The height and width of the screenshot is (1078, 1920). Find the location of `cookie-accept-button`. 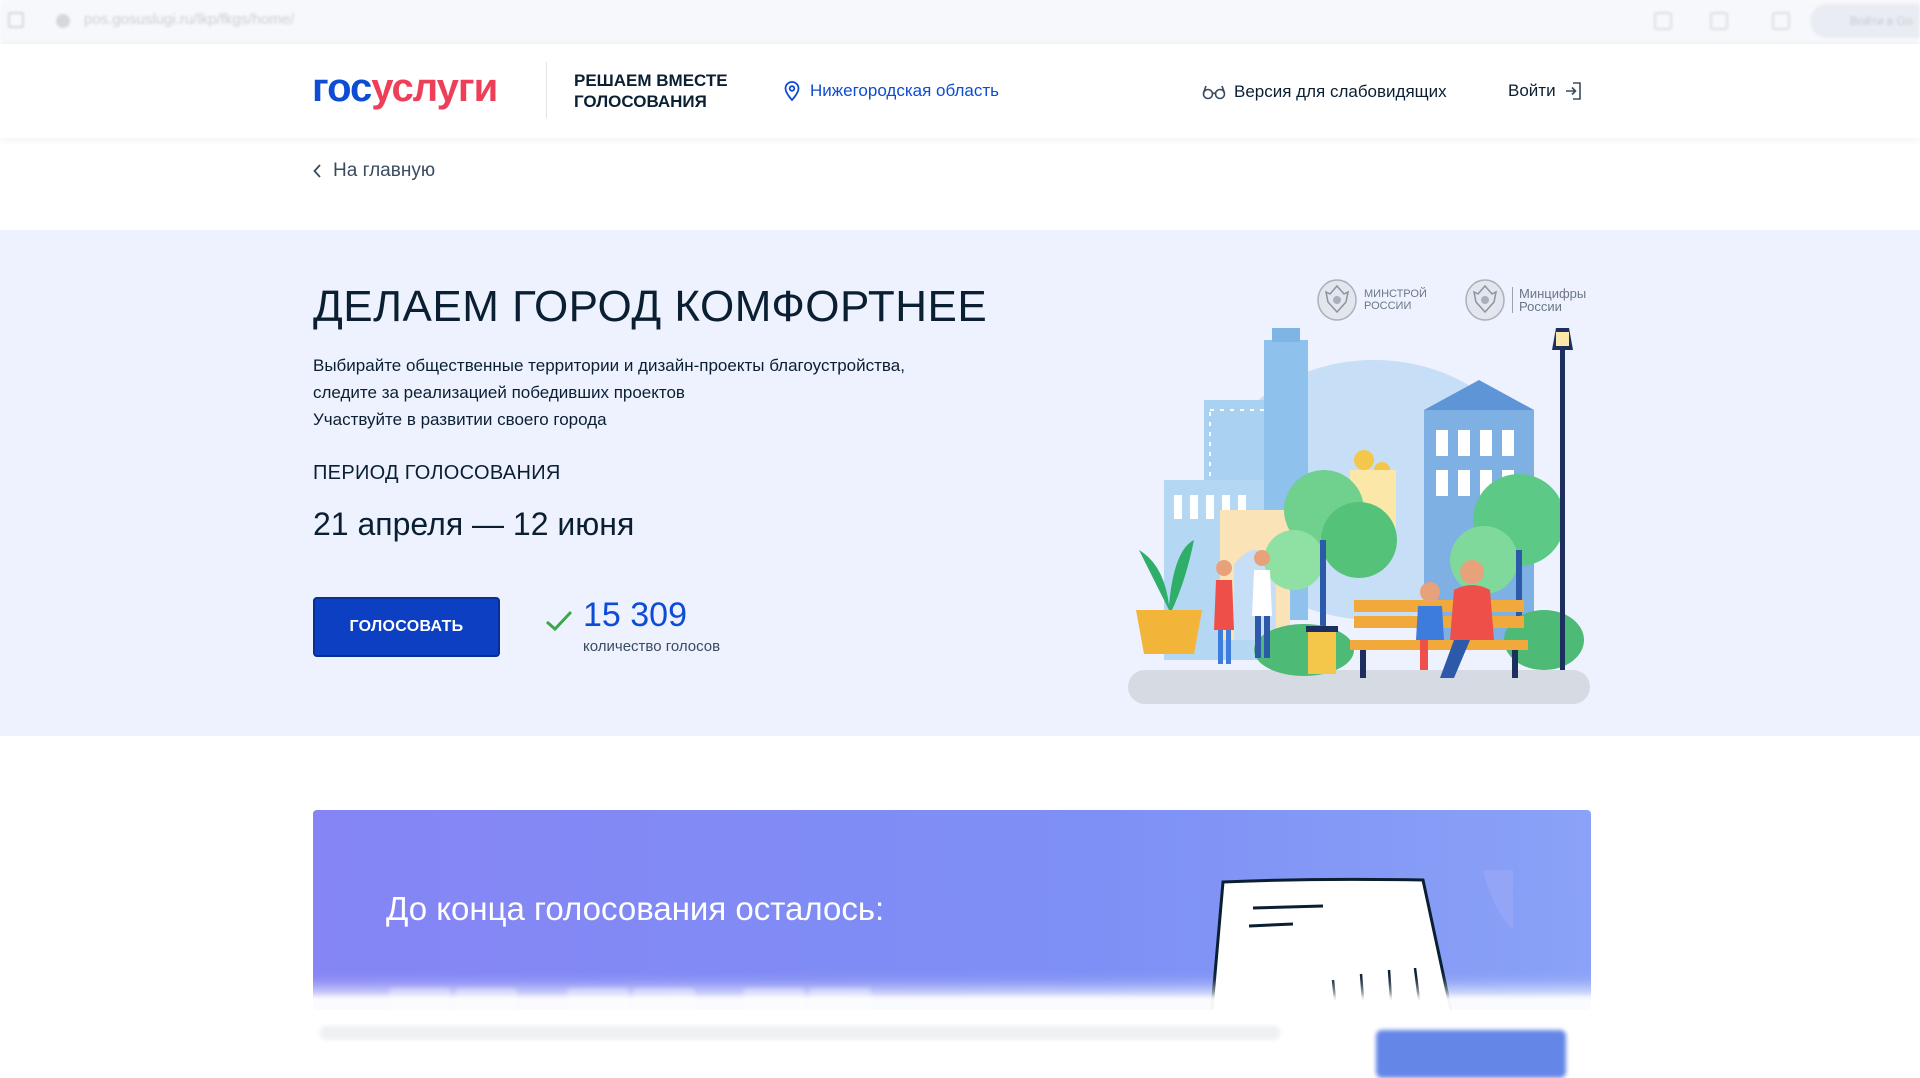

cookie-accept-button is located at coordinates (1471, 1054).